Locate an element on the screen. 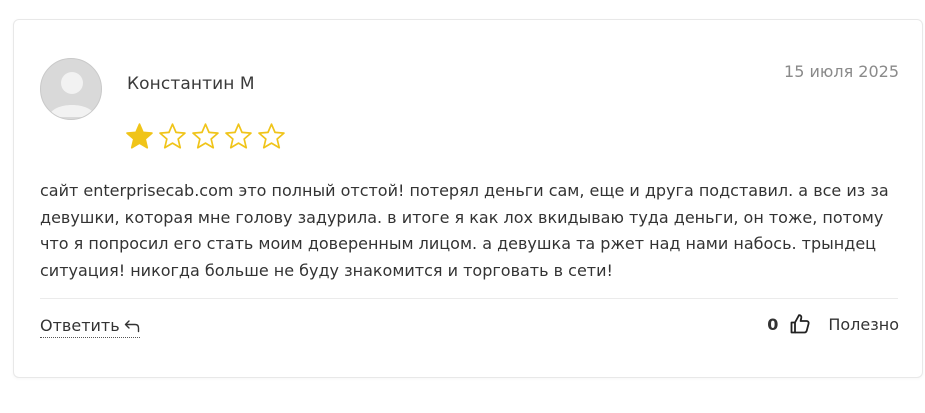 Image resolution: width=925 pixels, height=413 pixels. divider is located at coordinates (469, 298).